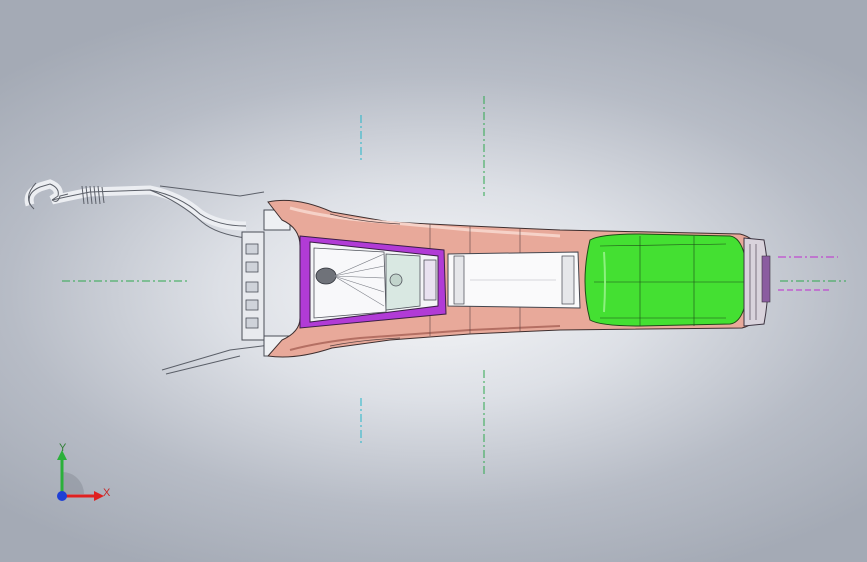 This screenshot has height=562, width=867. Describe the element at coordinates (63, 448) in the screenshot. I see `y-axis-label: Y` at that location.